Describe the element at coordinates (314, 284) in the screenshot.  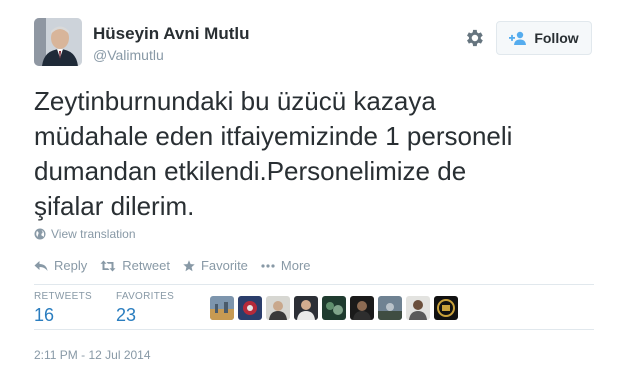
I see `divider-top` at that location.